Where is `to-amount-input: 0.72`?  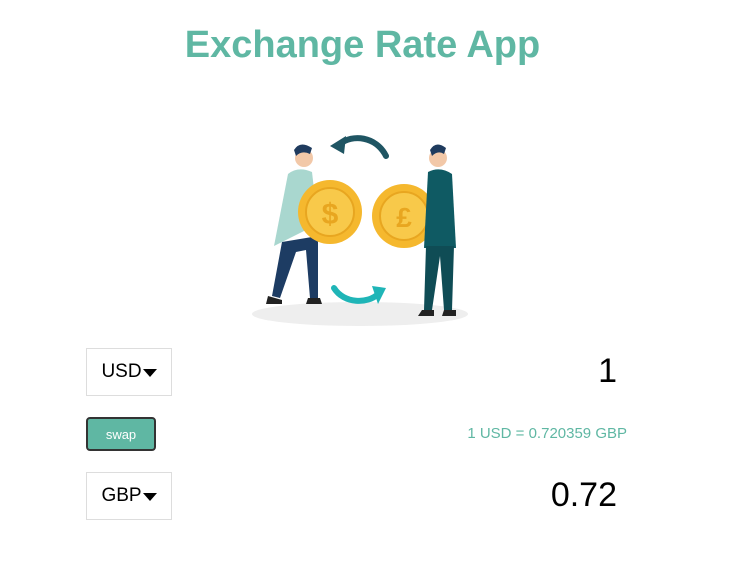 to-amount-input: 0.72 is located at coordinates (584, 495).